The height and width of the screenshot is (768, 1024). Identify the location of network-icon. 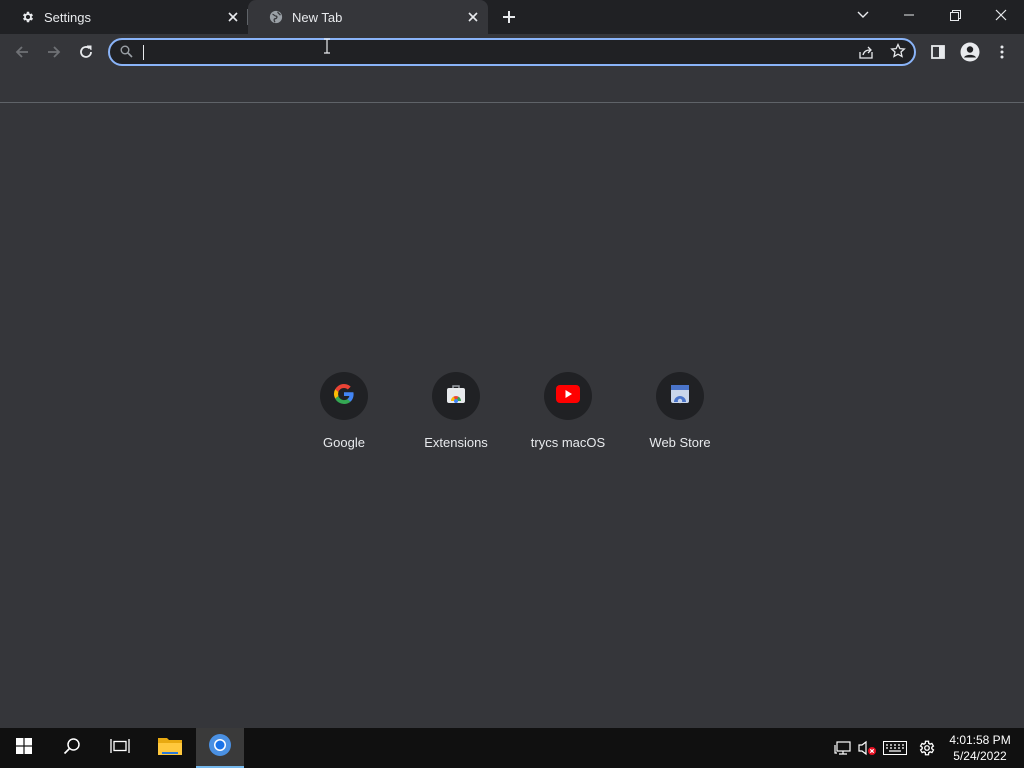
(843, 748).